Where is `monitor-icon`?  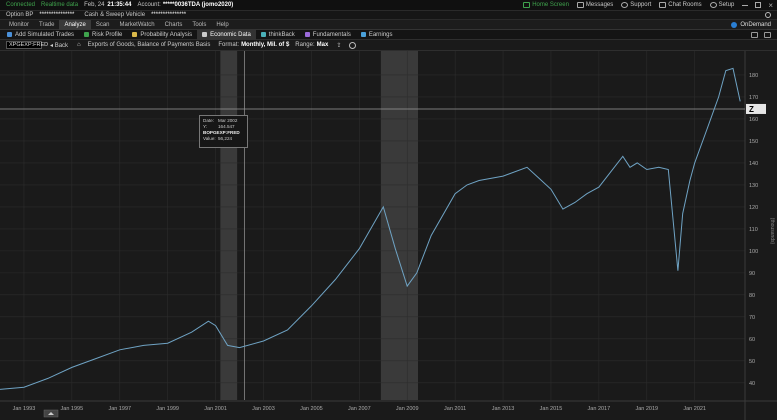
monitor-icon is located at coordinates (527, 5).